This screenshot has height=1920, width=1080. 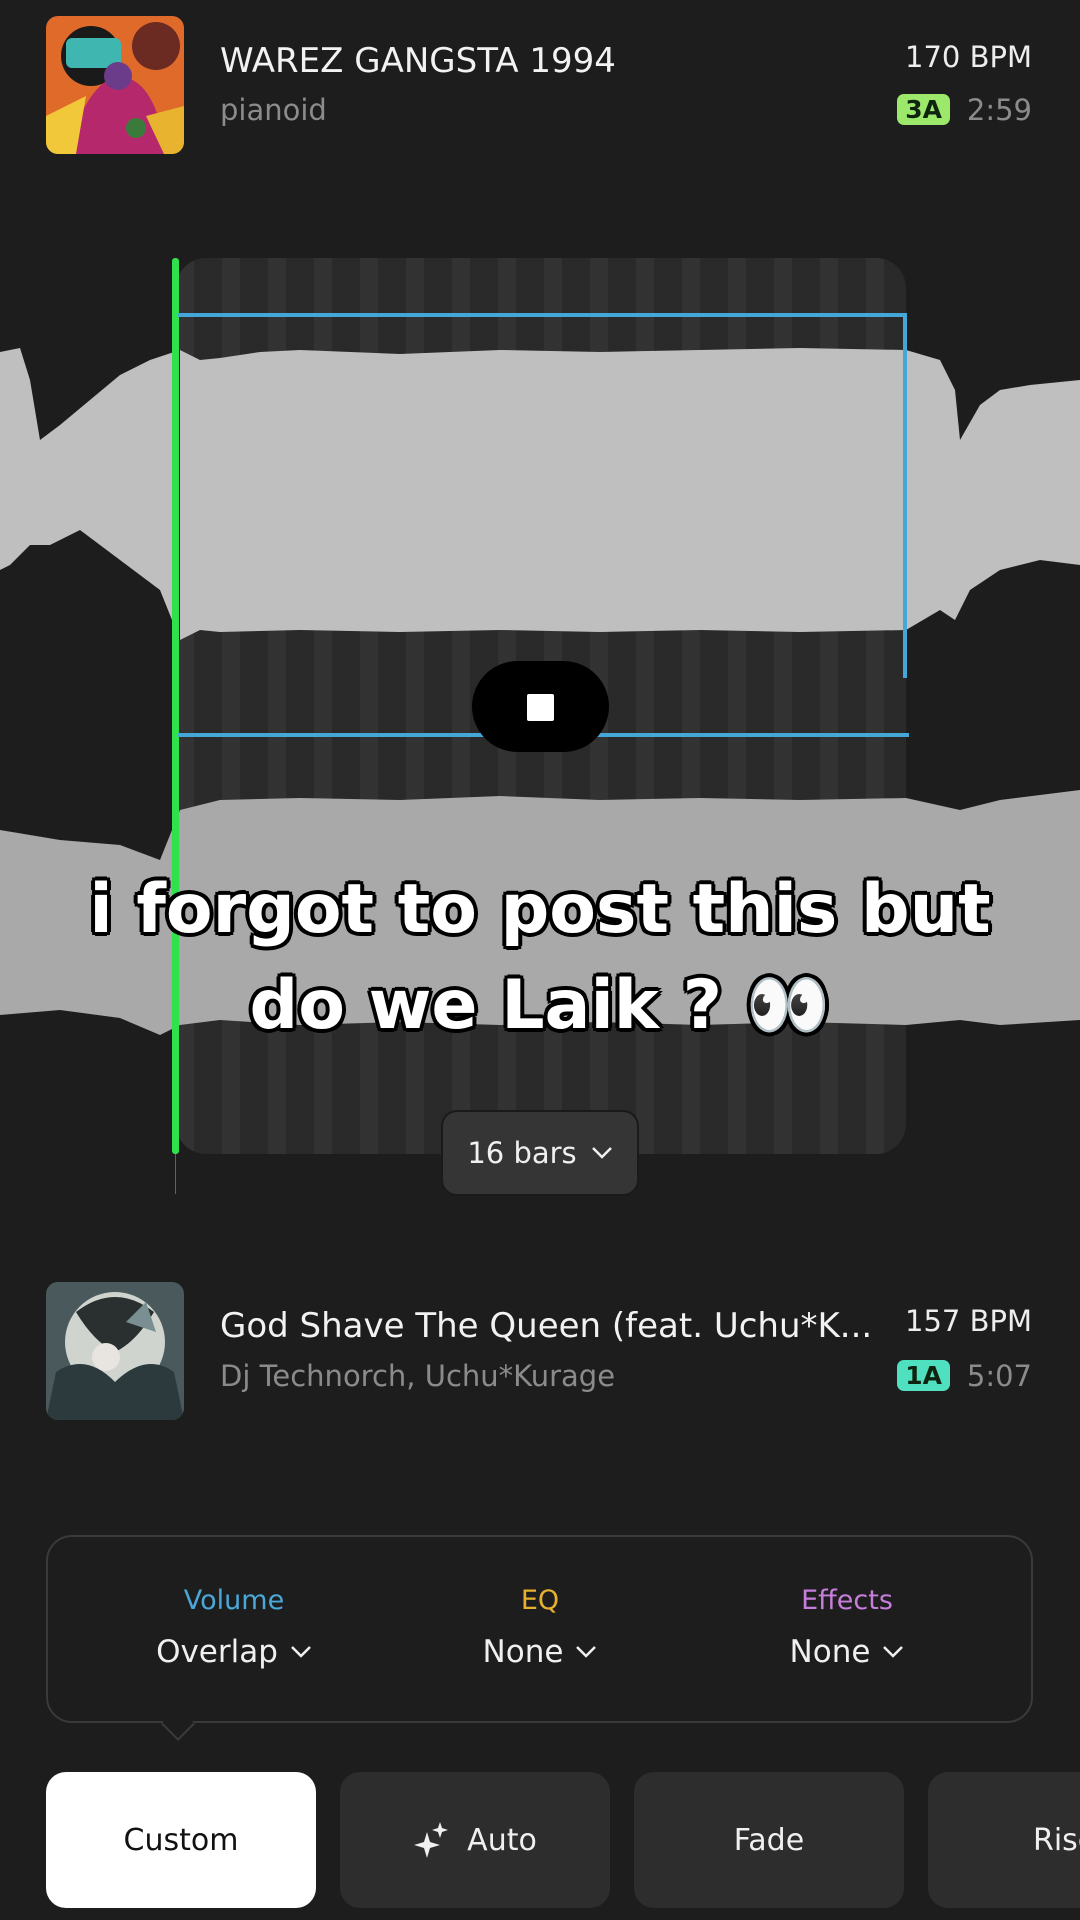 I want to click on loop-length-dropdown: 16 bars, so click(x=540, y=1153).